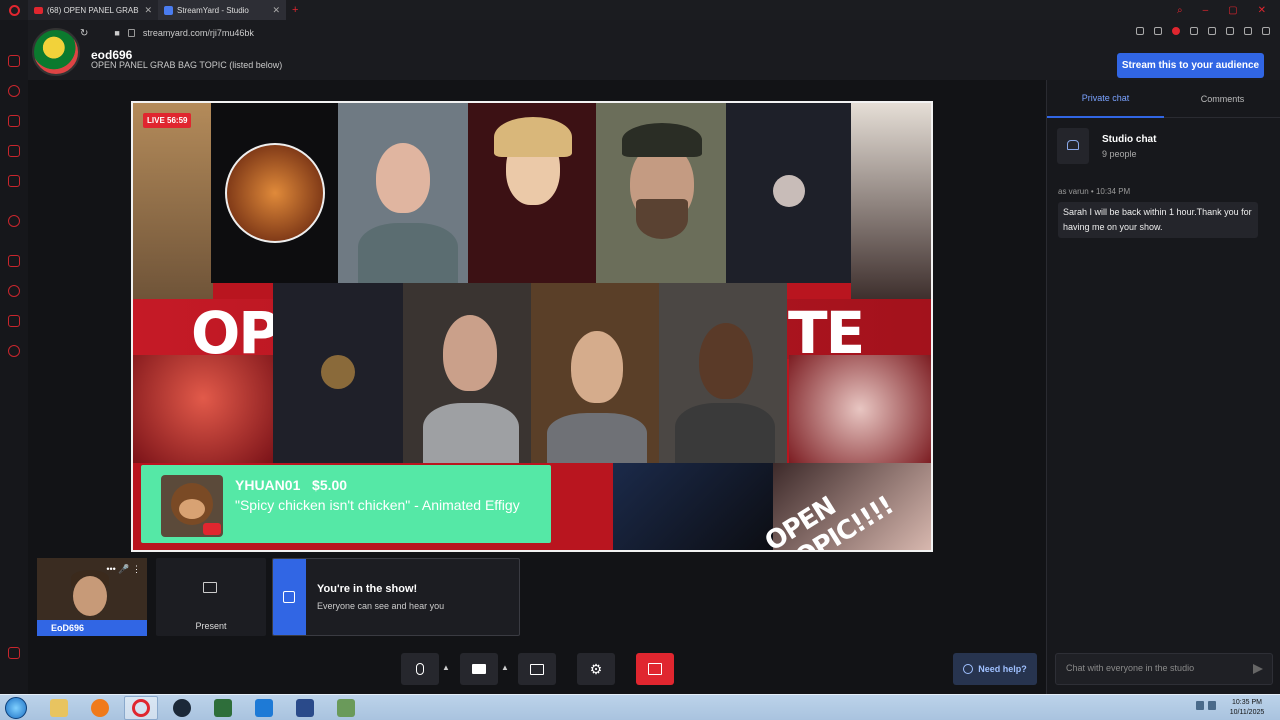 The width and height of the screenshot is (1280, 720). I want to click on self-camera-tile: ••• 🎤 ⋮ EoD696, so click(92, 597).